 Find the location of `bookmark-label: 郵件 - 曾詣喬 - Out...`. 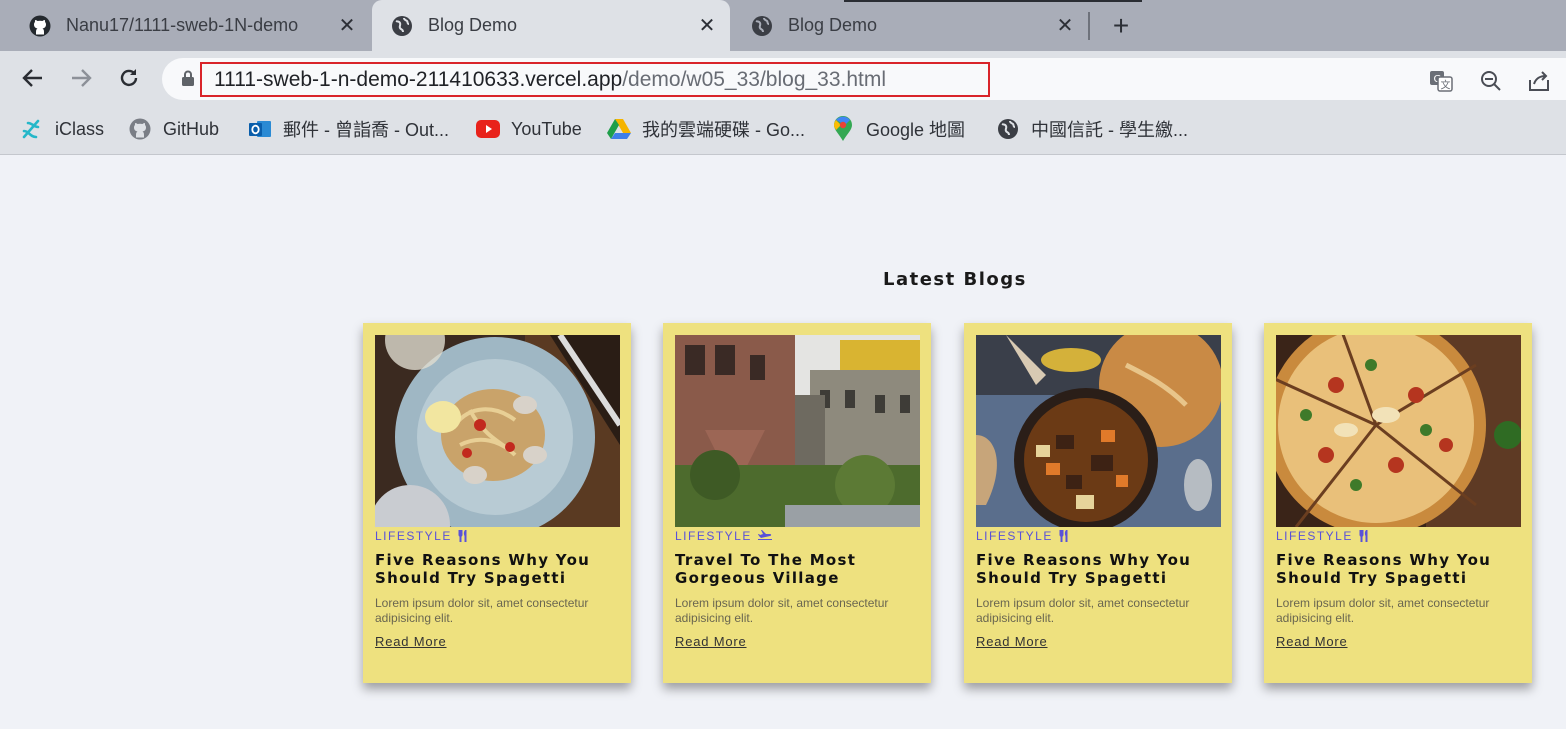

bookmark-label: 郵件 - 曾詣喬 - Out... is located at coordinates (366, 130).